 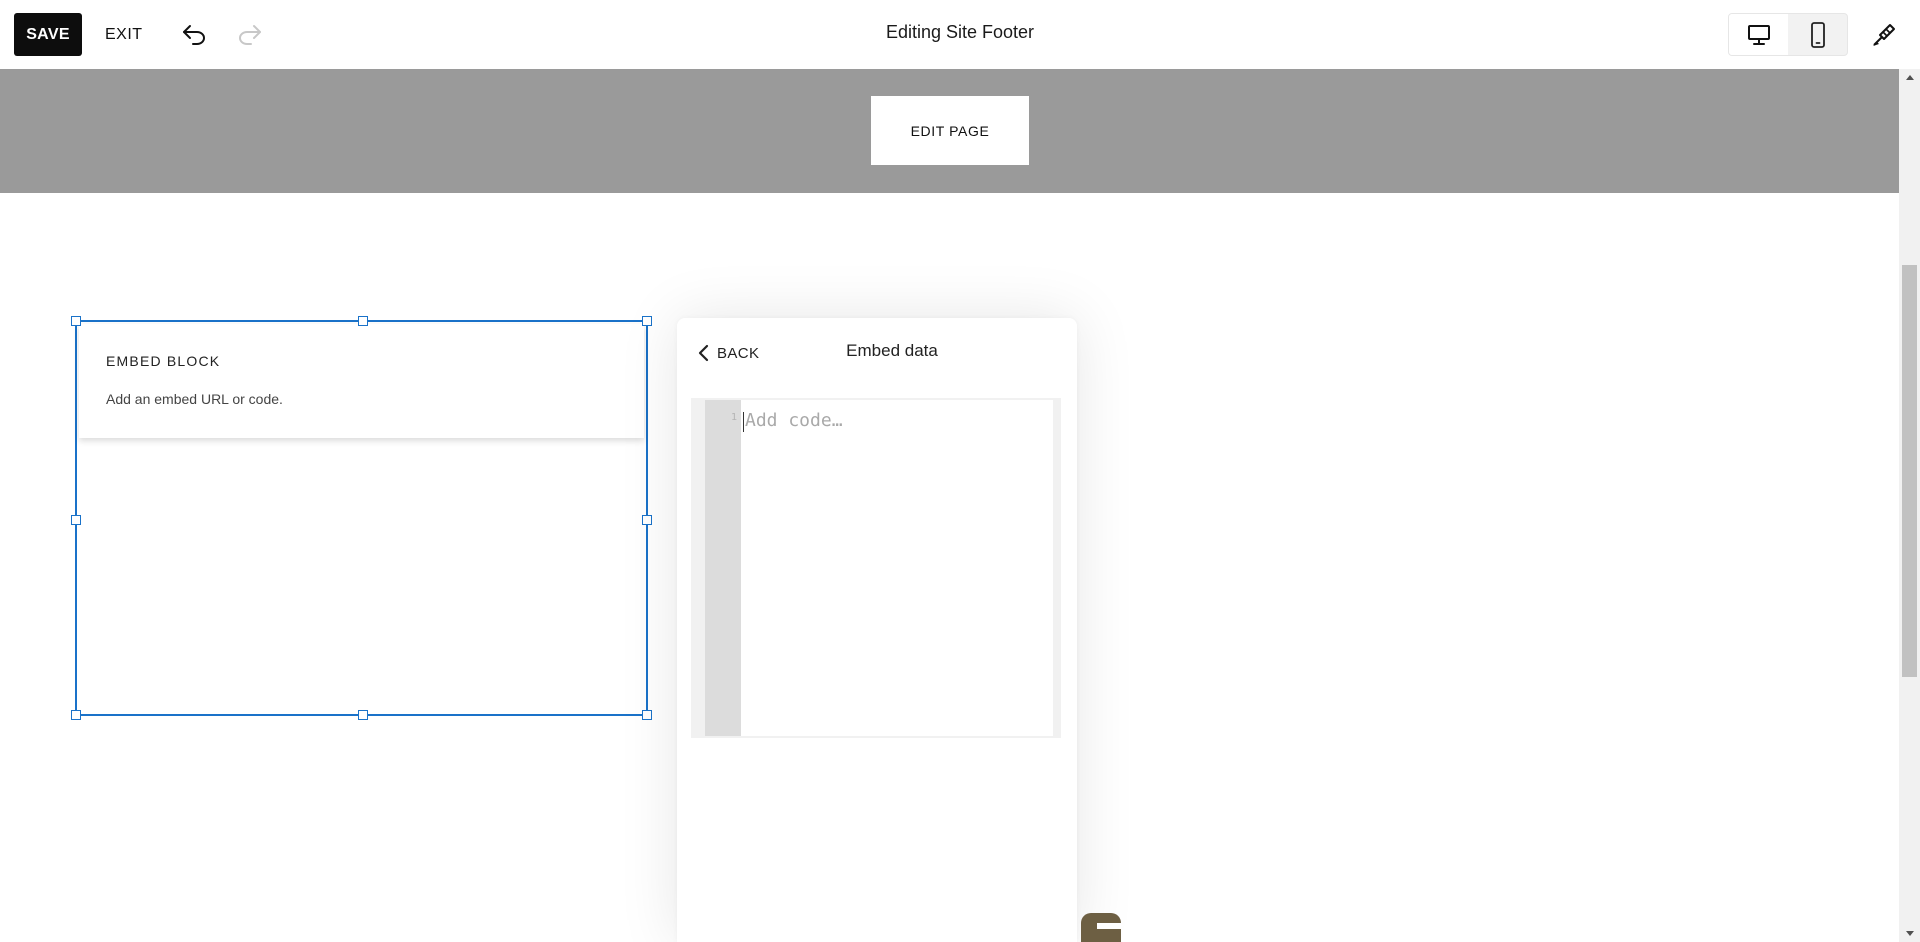 What do you see at coordinates (733, 417) in the screenshot?
I see `line-number: 1` at bounding box center [733, 417].